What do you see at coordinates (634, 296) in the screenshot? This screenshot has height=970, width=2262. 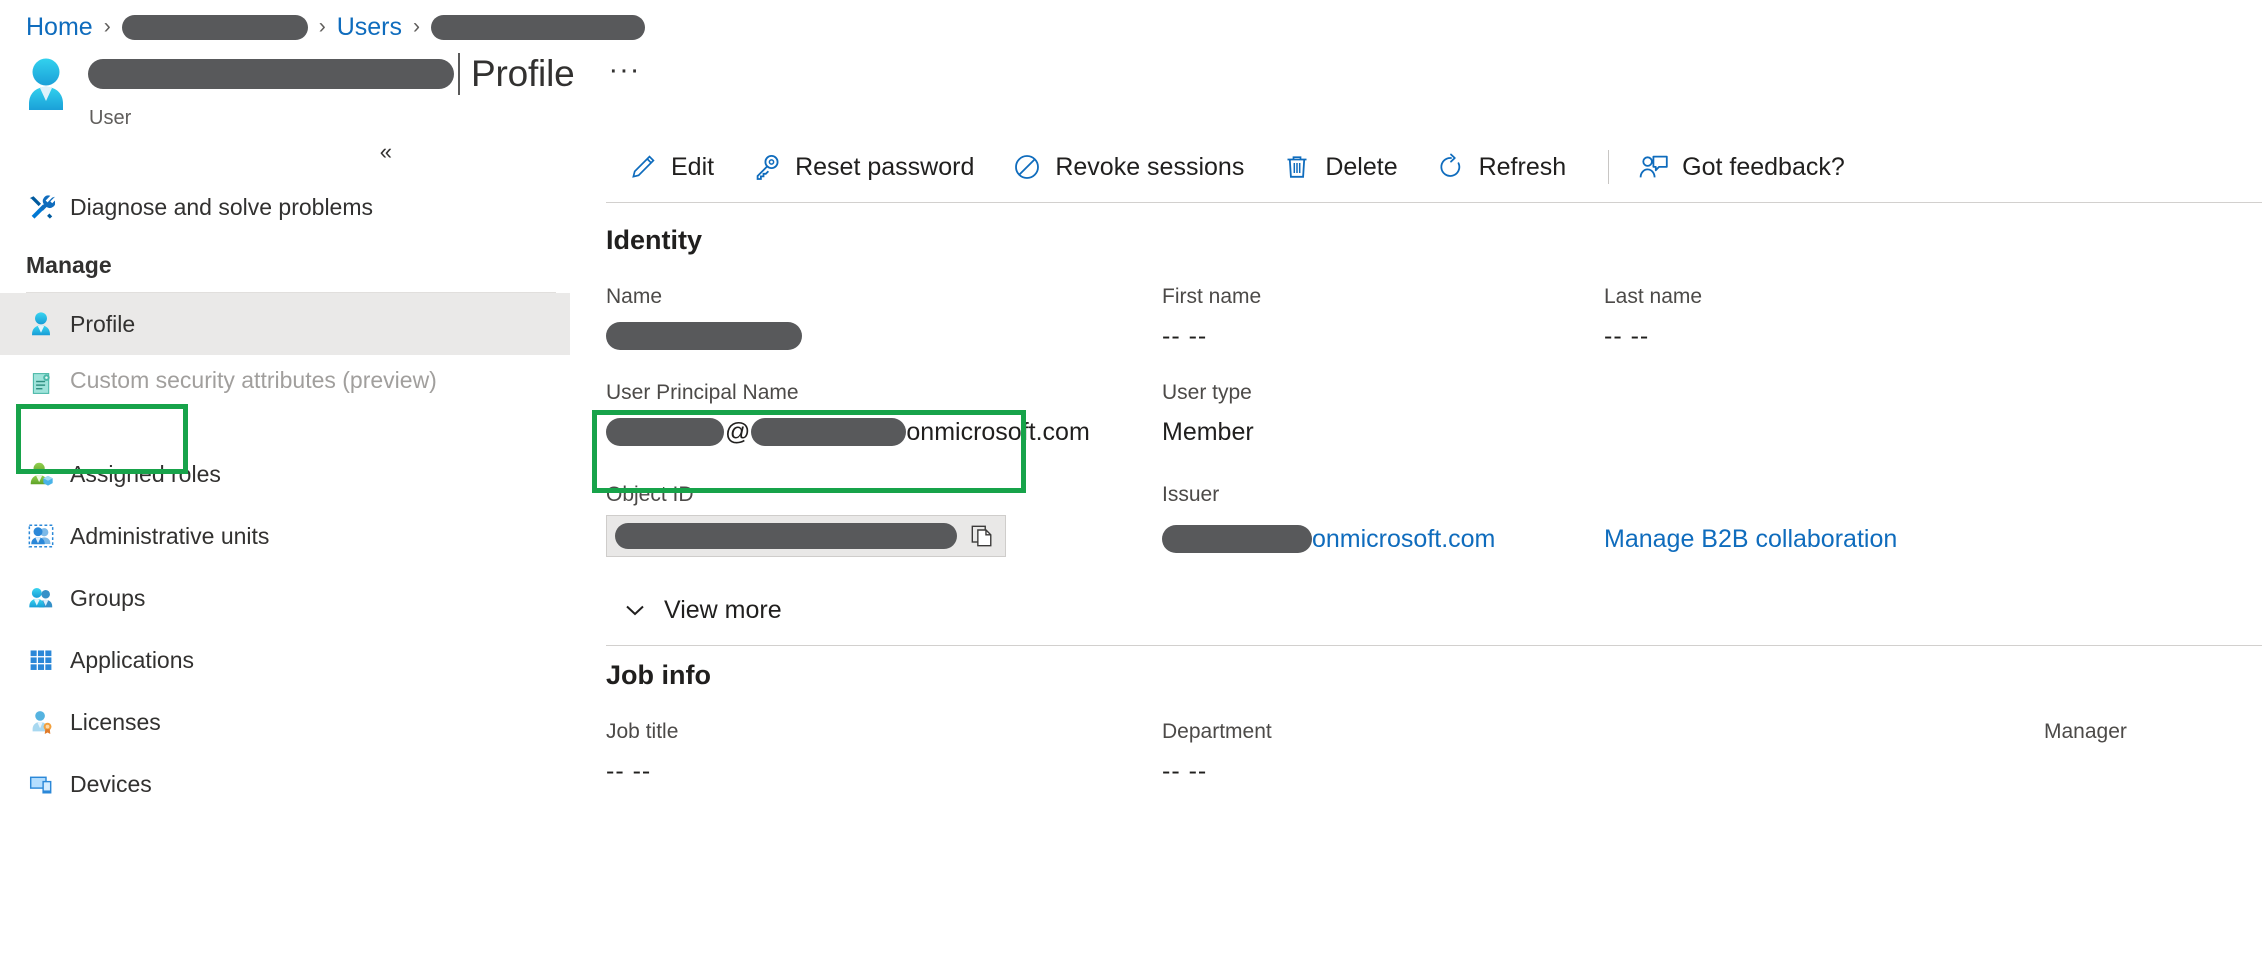 I see `field-label: Name` at bounding box center [634, 296].